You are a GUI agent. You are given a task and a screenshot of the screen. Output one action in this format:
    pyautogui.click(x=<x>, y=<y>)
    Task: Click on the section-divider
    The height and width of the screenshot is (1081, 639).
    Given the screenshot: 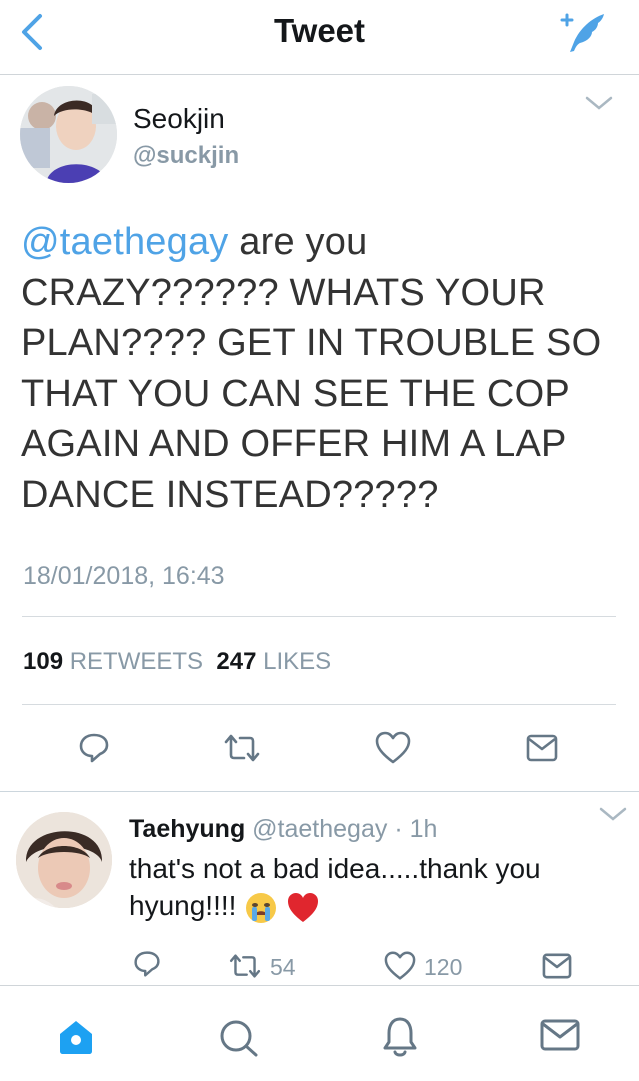 What is the action you would take?
    pyautogui.click(x=319, y=791)
    